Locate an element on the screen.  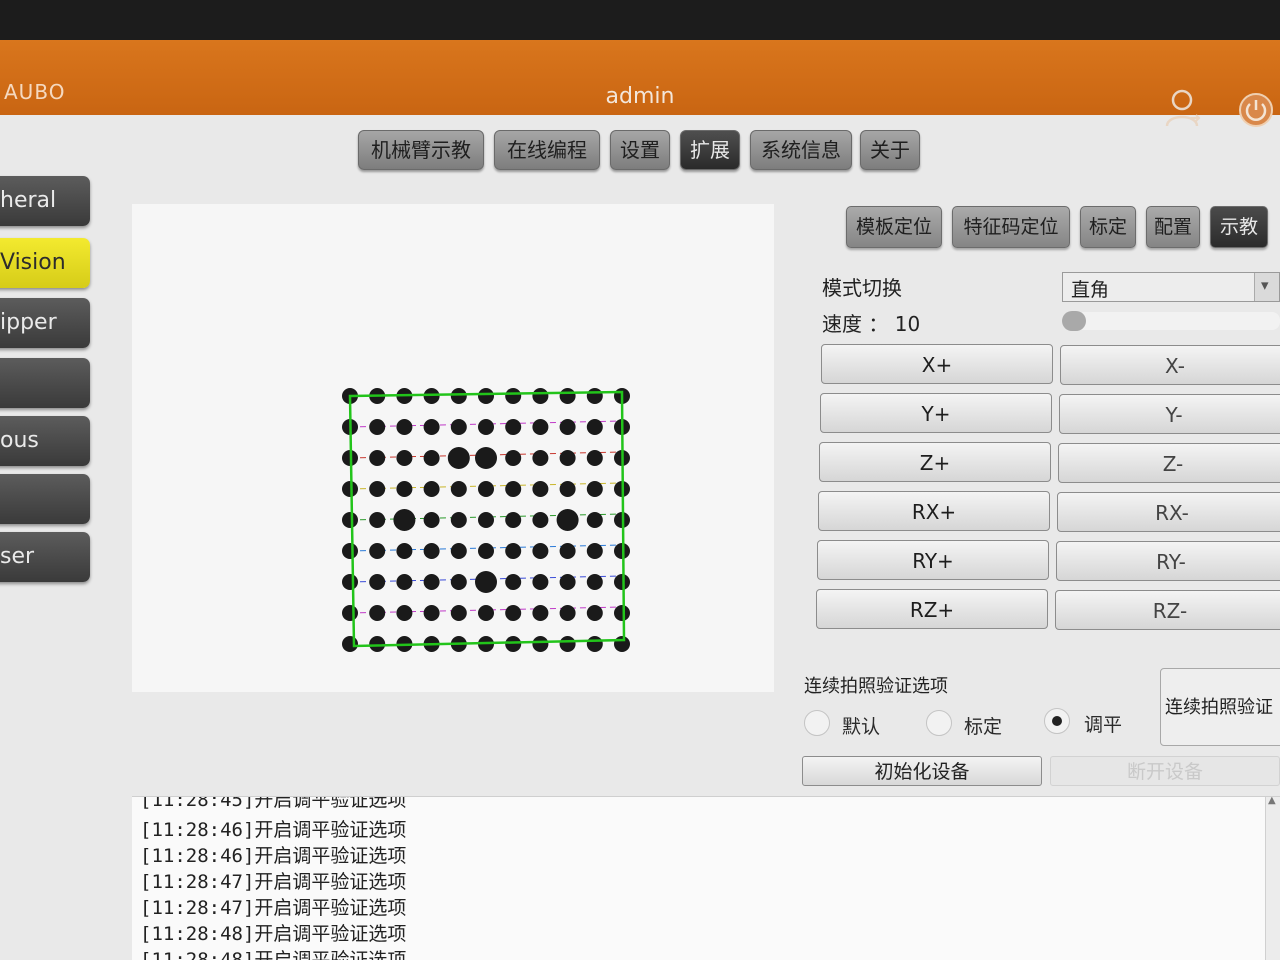
tab-robot-teach: 机械臂示教 is located at coordinates (421, 150).